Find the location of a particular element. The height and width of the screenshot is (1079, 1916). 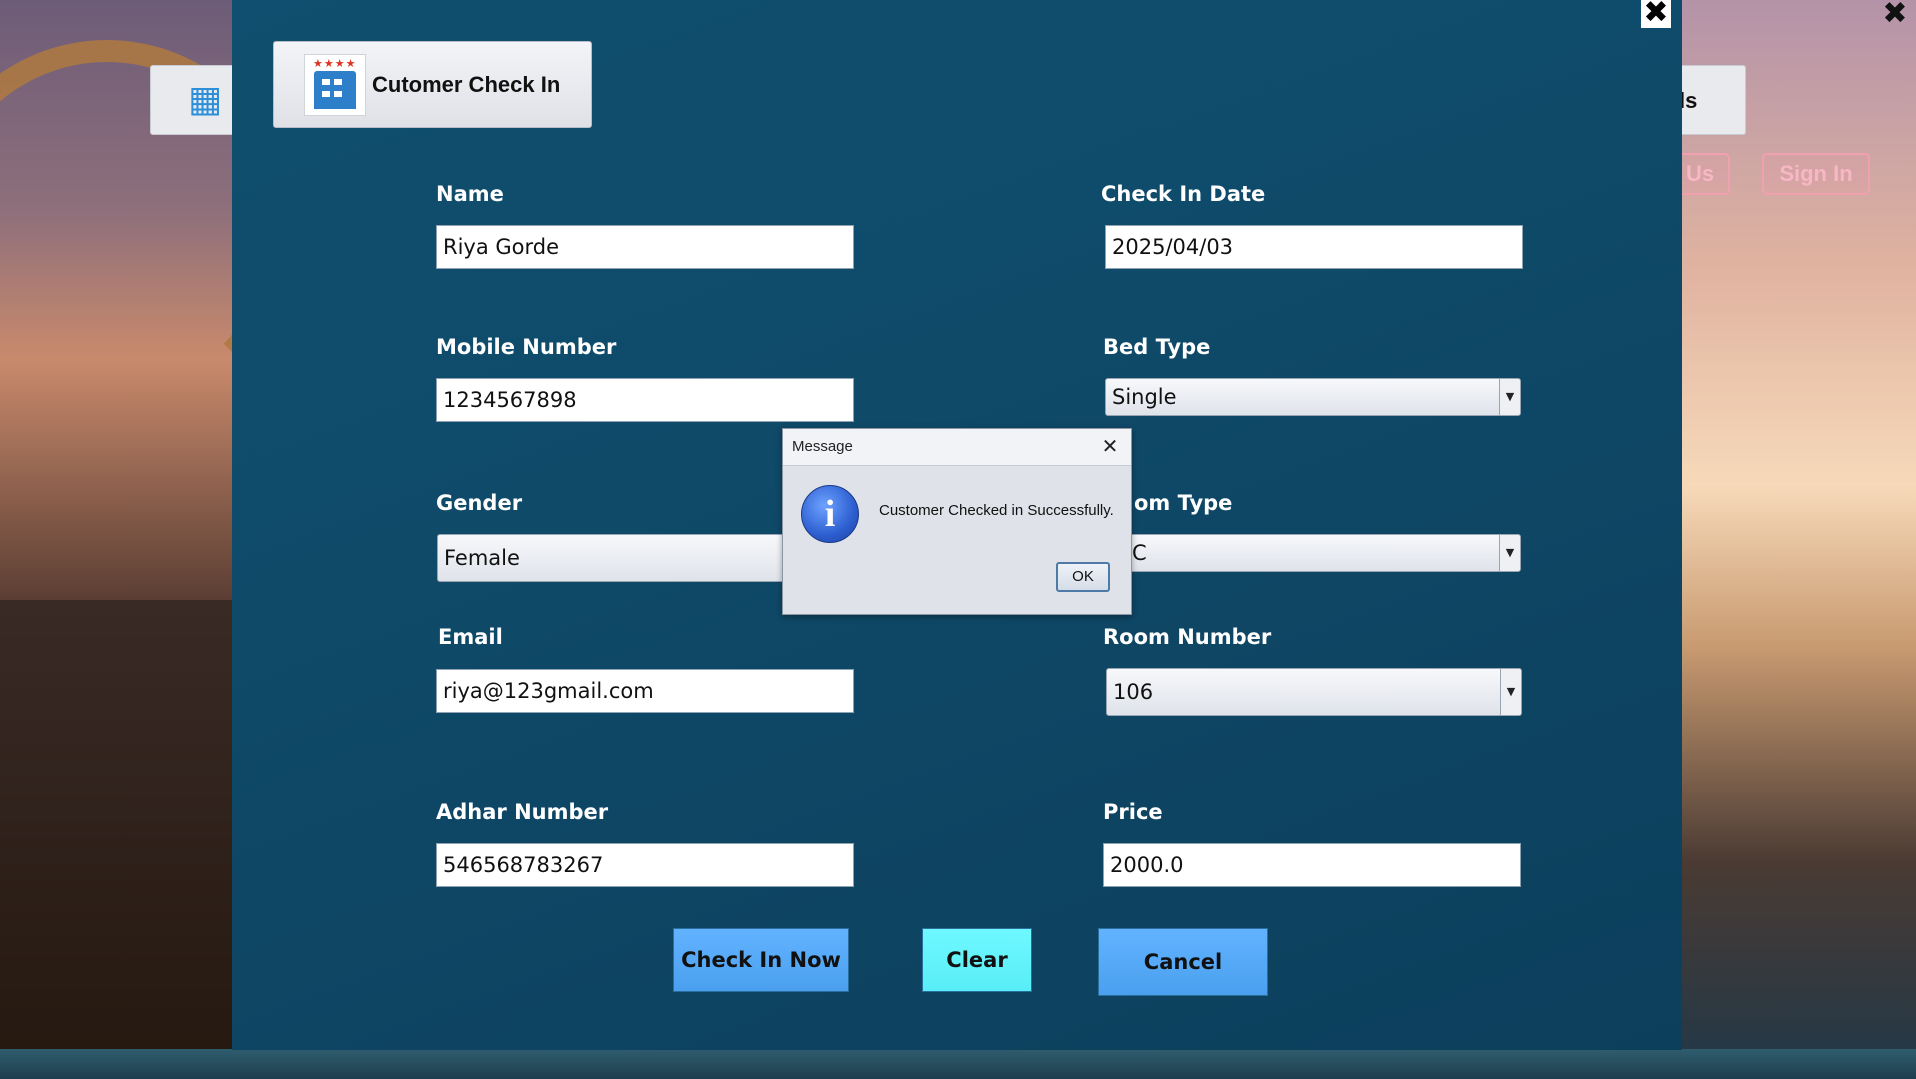

building-icon is located at coordinates (335, 89).